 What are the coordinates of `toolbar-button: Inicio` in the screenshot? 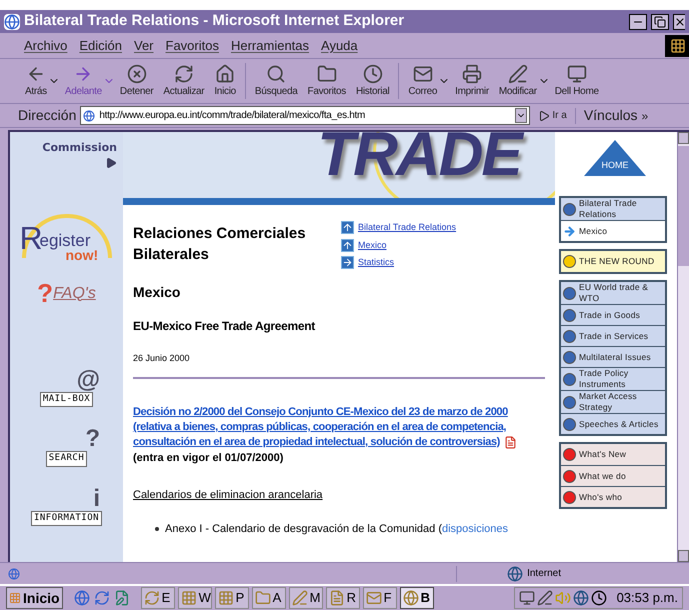 It's located at (225, 81).